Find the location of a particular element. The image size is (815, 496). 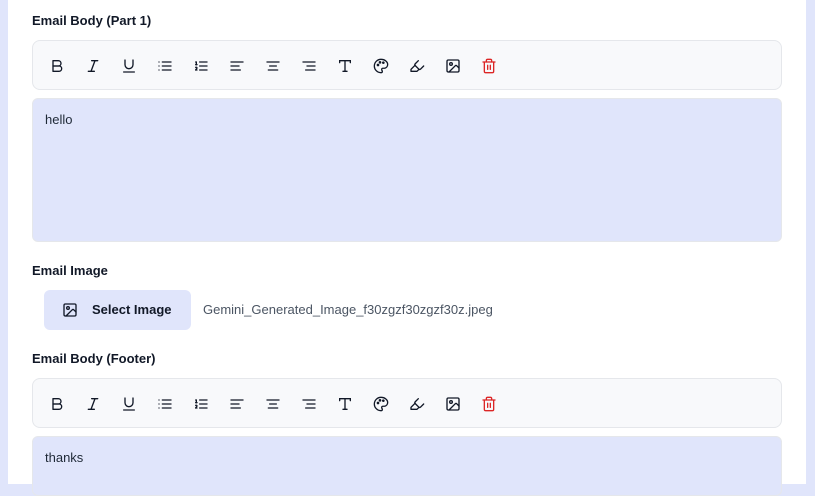

email-body-part1-toolbar is located at coordinates (407, 65).